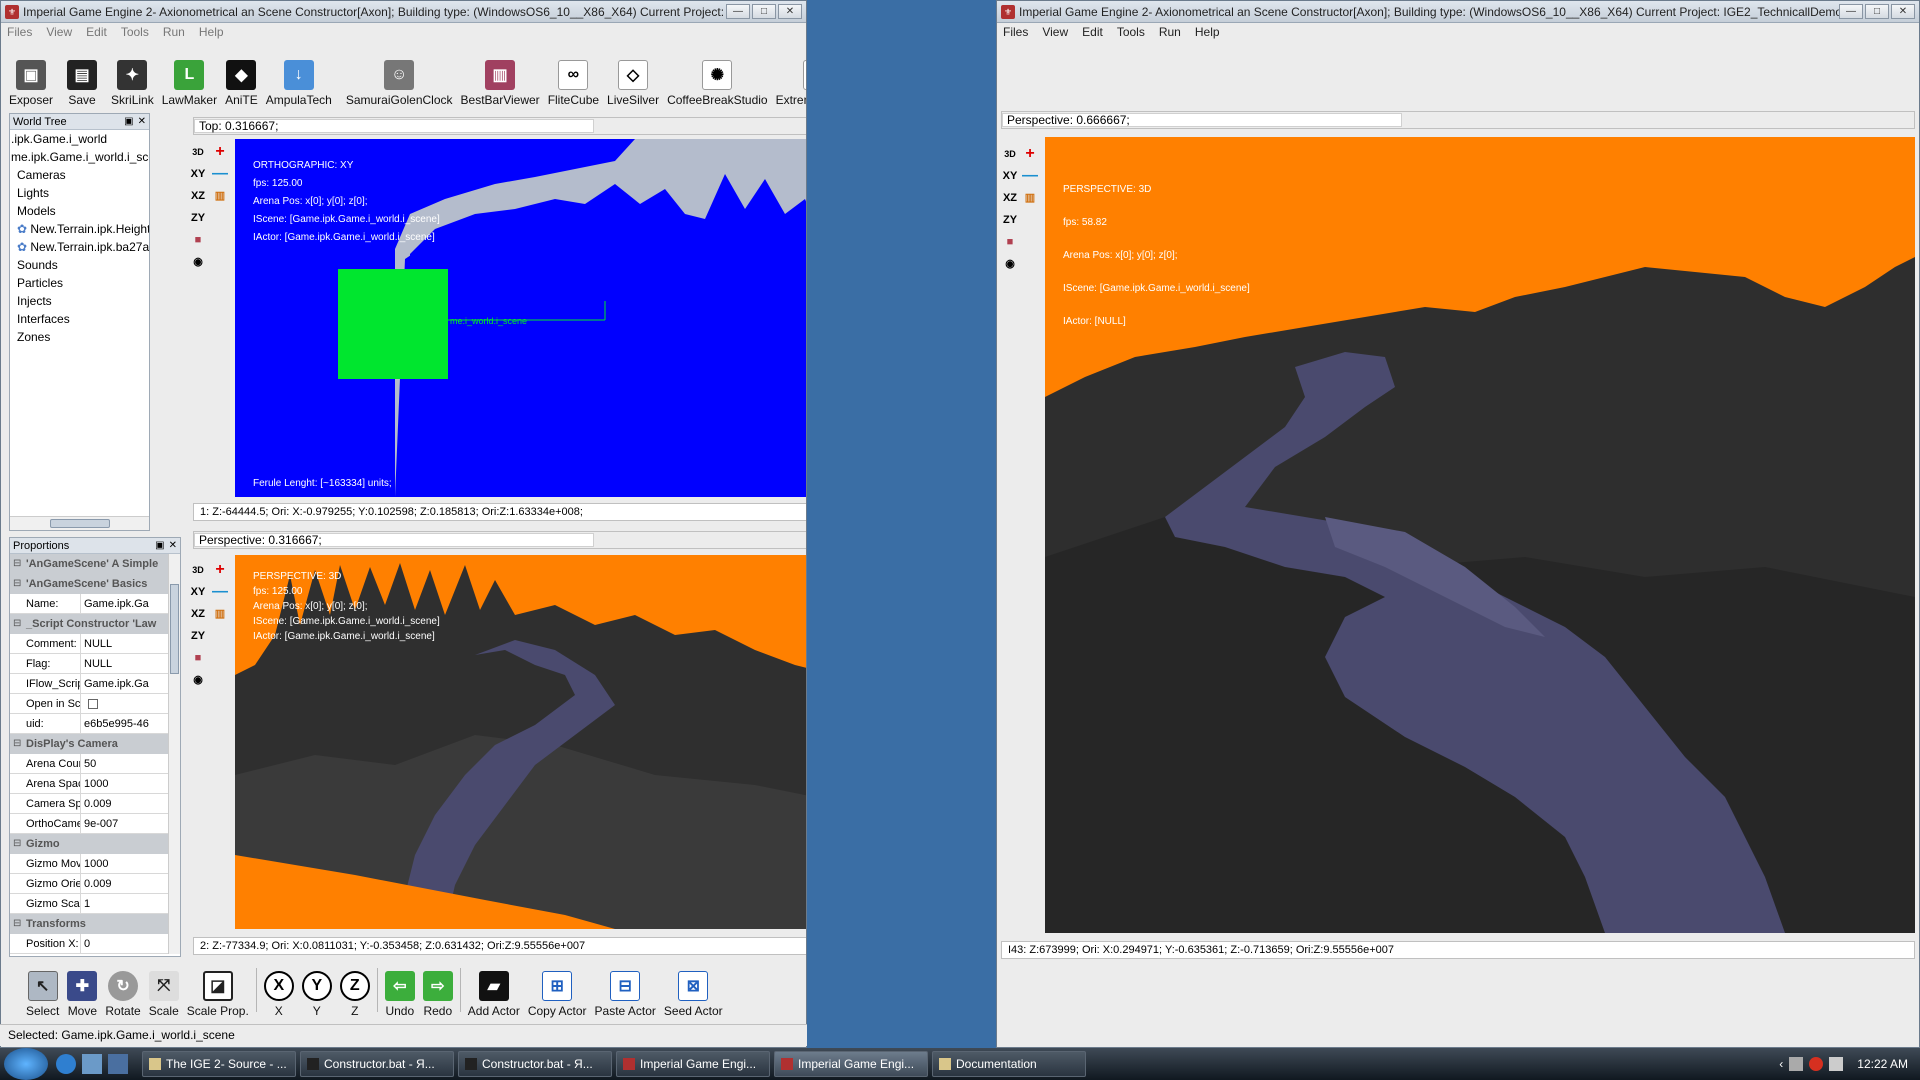 Image resolution: width=1920 pixels, height=1080 pixels. I want to click on plus-icon: +, so click(219, 570).